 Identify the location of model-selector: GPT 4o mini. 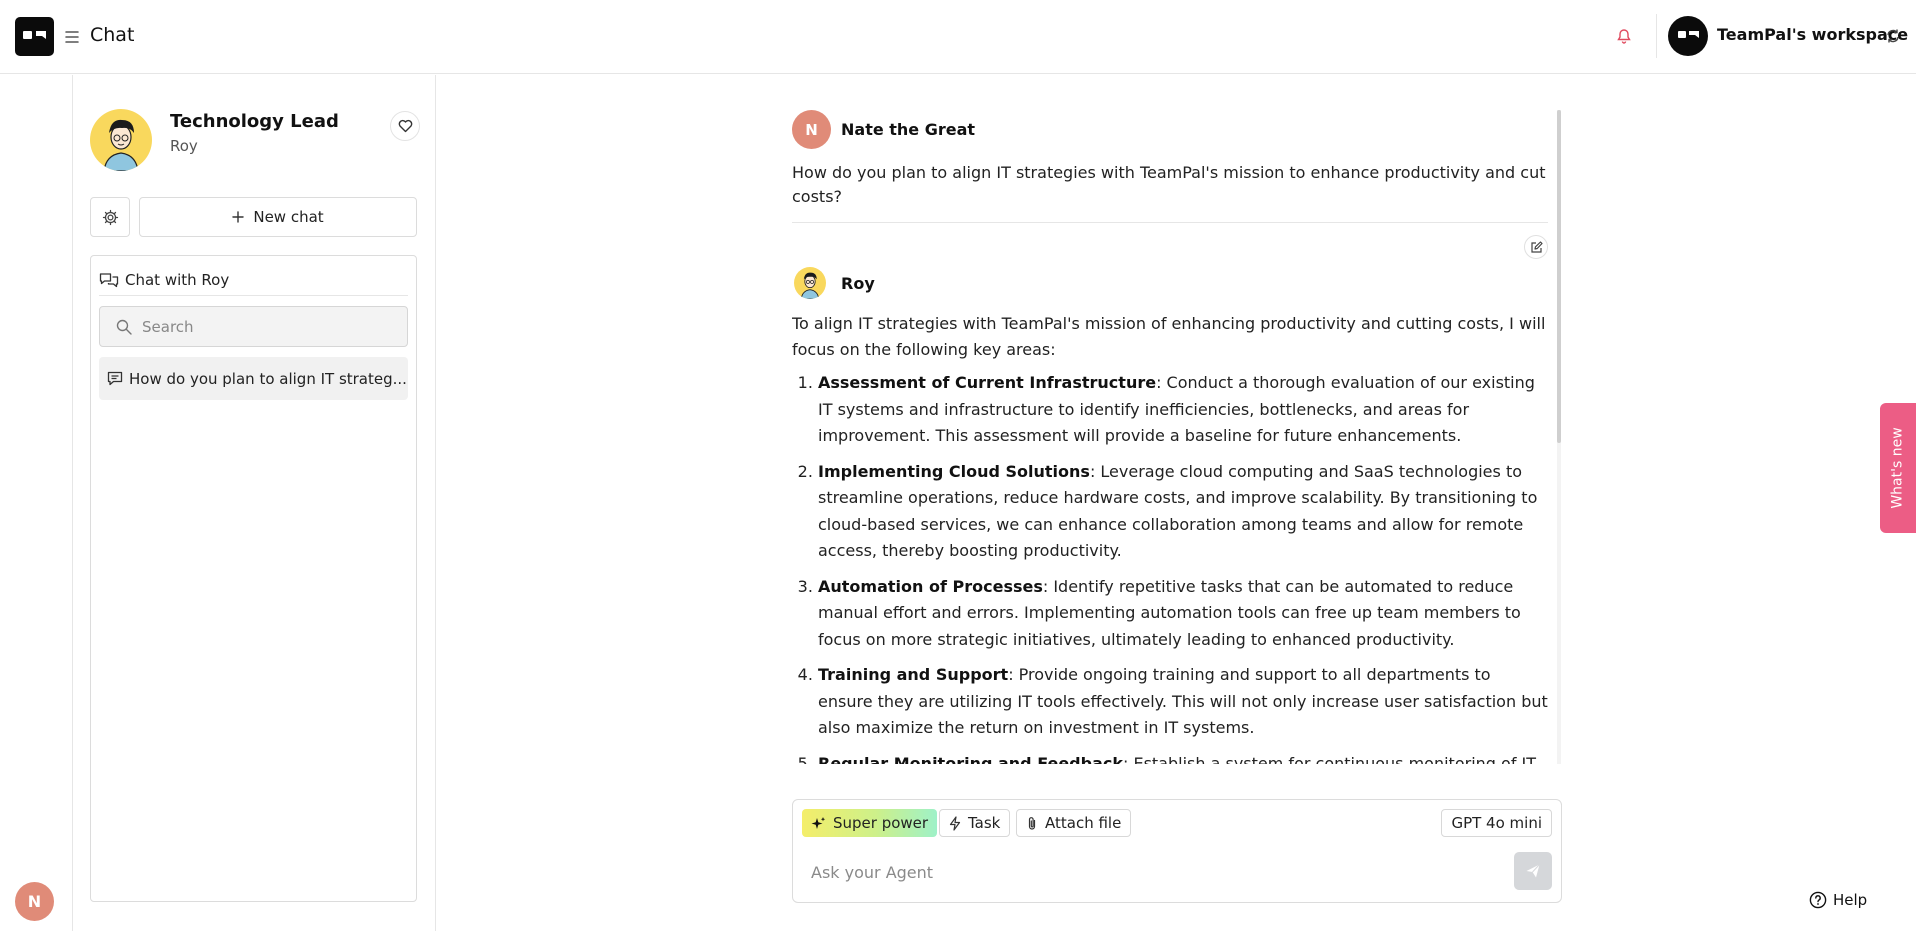
(1496, 823).